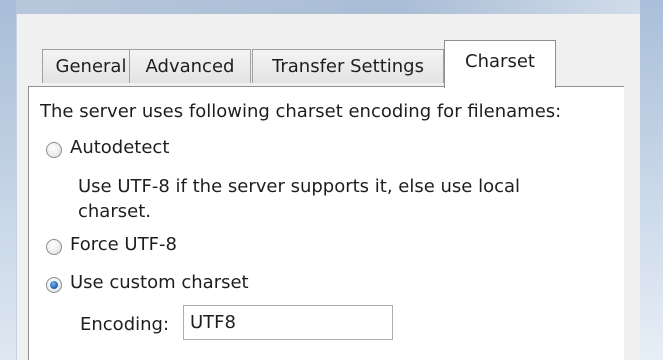  I want to click on autodetect-hint-line2: charset., so click(114, 211).